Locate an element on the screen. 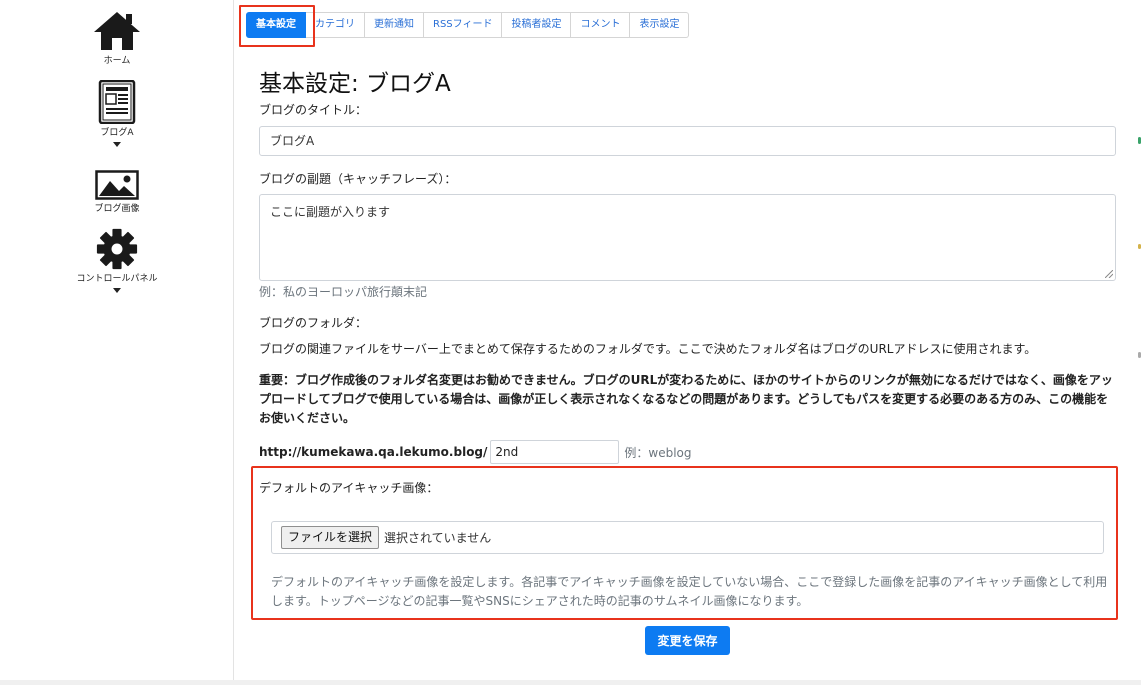 This screenshot has height=685, width=1141. sidebar-item-label: ホーム is located at coordinates (117, 61).